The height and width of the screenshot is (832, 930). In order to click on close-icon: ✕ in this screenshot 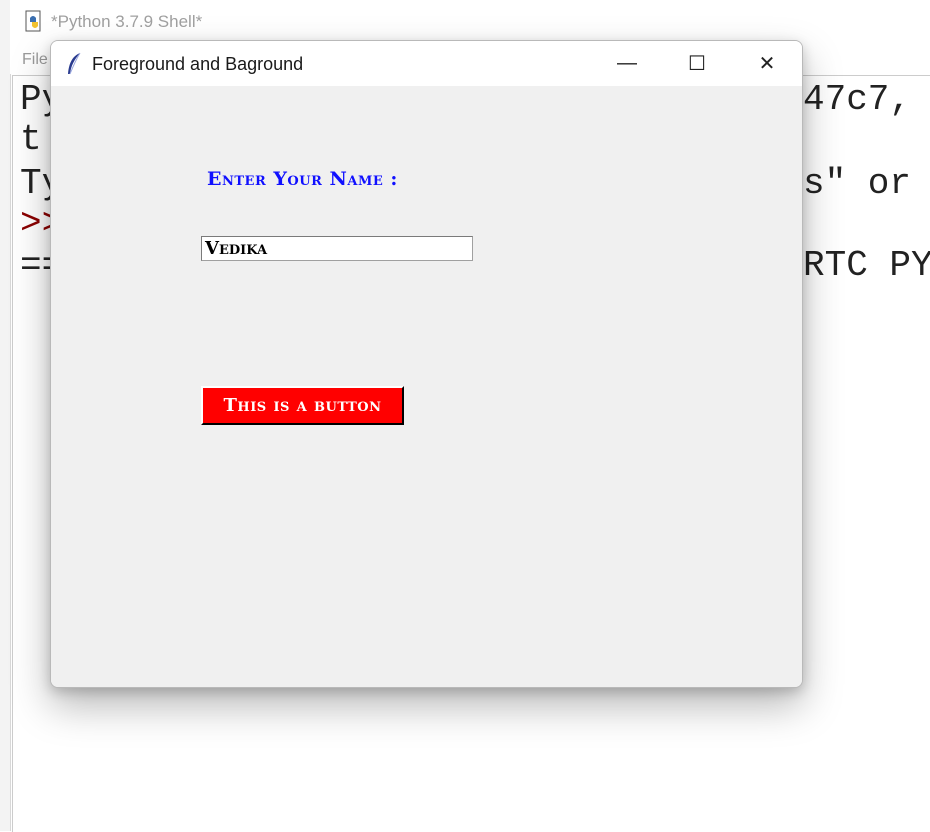, I will do `click(767, 64)`.